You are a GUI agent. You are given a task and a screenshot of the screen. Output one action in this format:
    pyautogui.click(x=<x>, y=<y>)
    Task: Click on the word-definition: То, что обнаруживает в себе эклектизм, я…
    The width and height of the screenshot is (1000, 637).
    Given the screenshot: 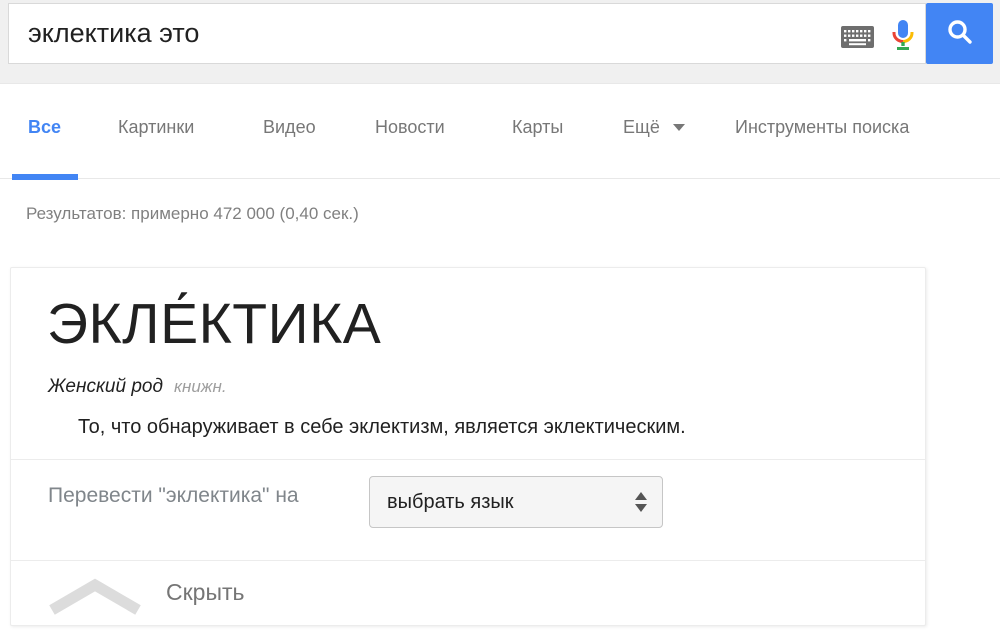 What is the action you would take?
    pyautogui.click(x=382, y=427)
    